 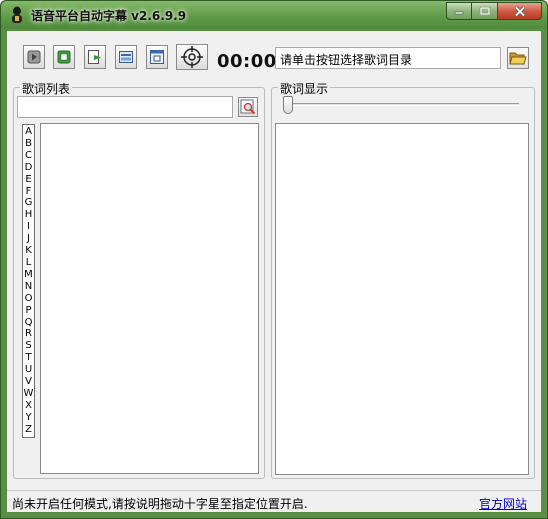 I want to click on alphabet-letter: W, so click(x=29, y=393).